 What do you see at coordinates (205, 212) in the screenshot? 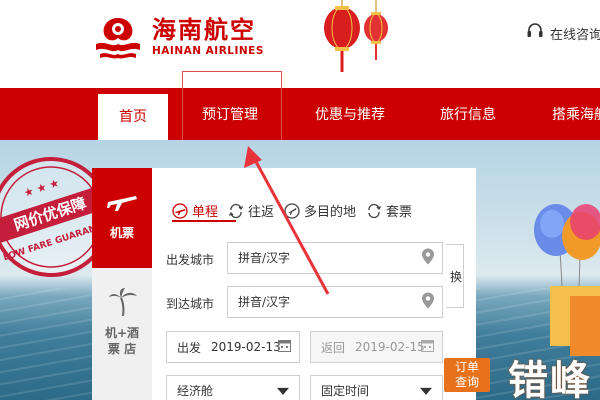
I see `trip-tab-one-way-label: 单程` at bounding box center [205, 212].